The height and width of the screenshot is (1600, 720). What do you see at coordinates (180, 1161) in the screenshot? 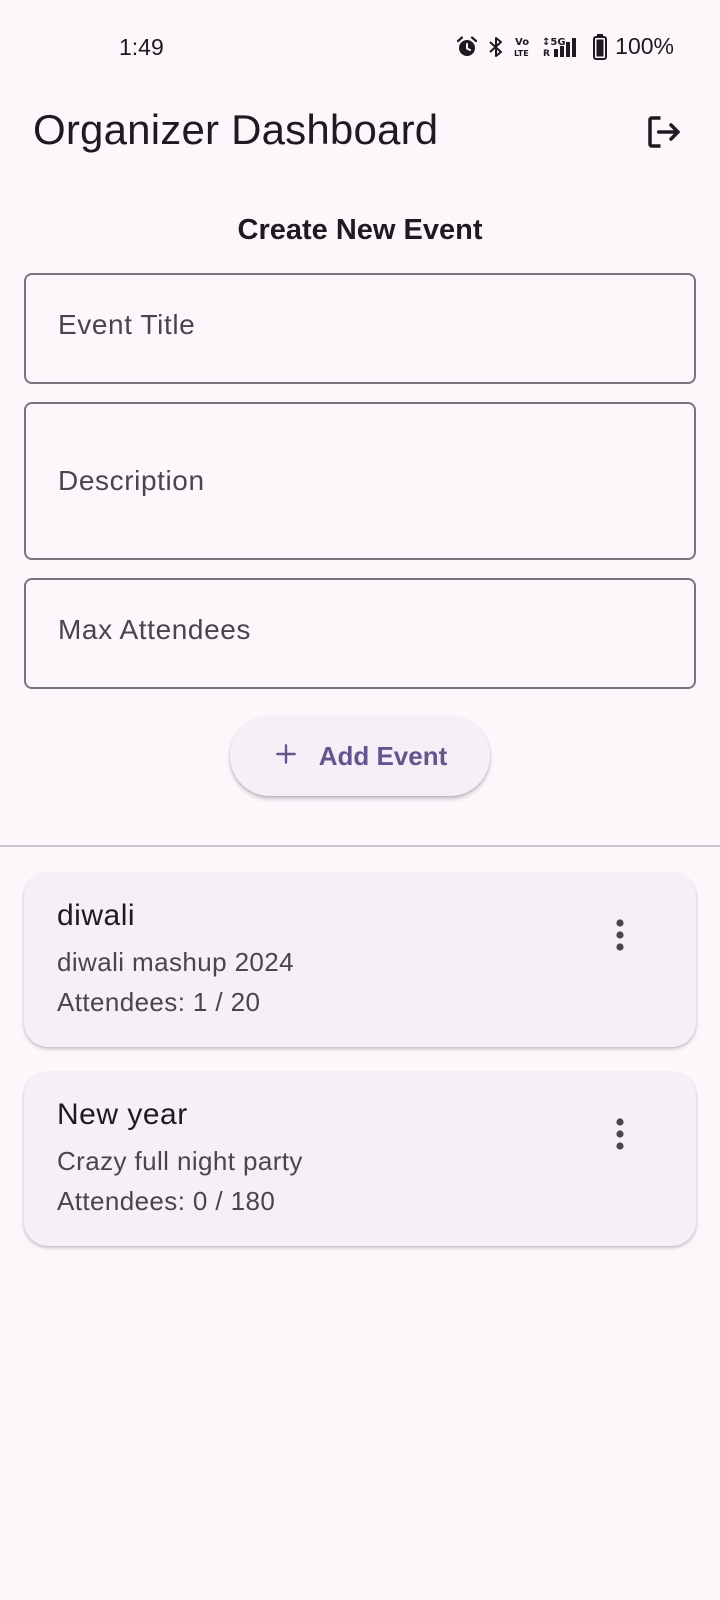
I see `event-description: Crazy full night party` at bounding box center [180, 1161].